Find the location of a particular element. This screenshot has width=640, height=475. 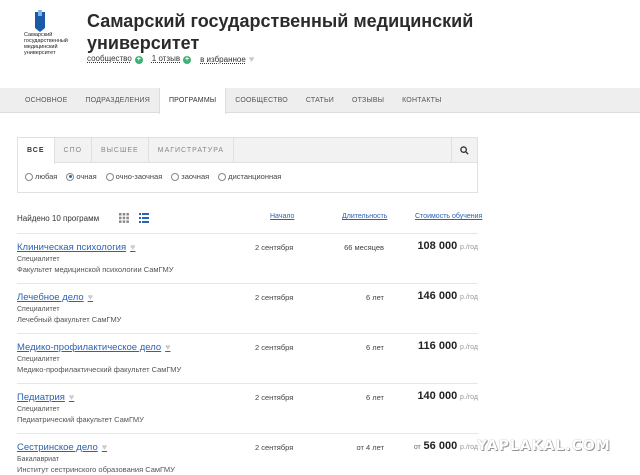

search-button is located at coordinates (464, 150).